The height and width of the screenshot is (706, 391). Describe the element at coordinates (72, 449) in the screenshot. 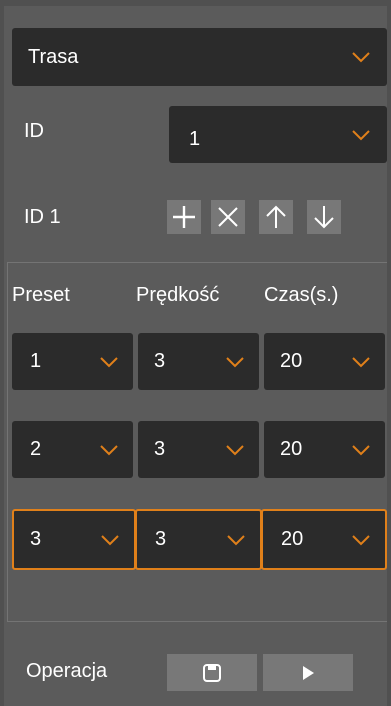

I see `preset-select: 2` at that location.